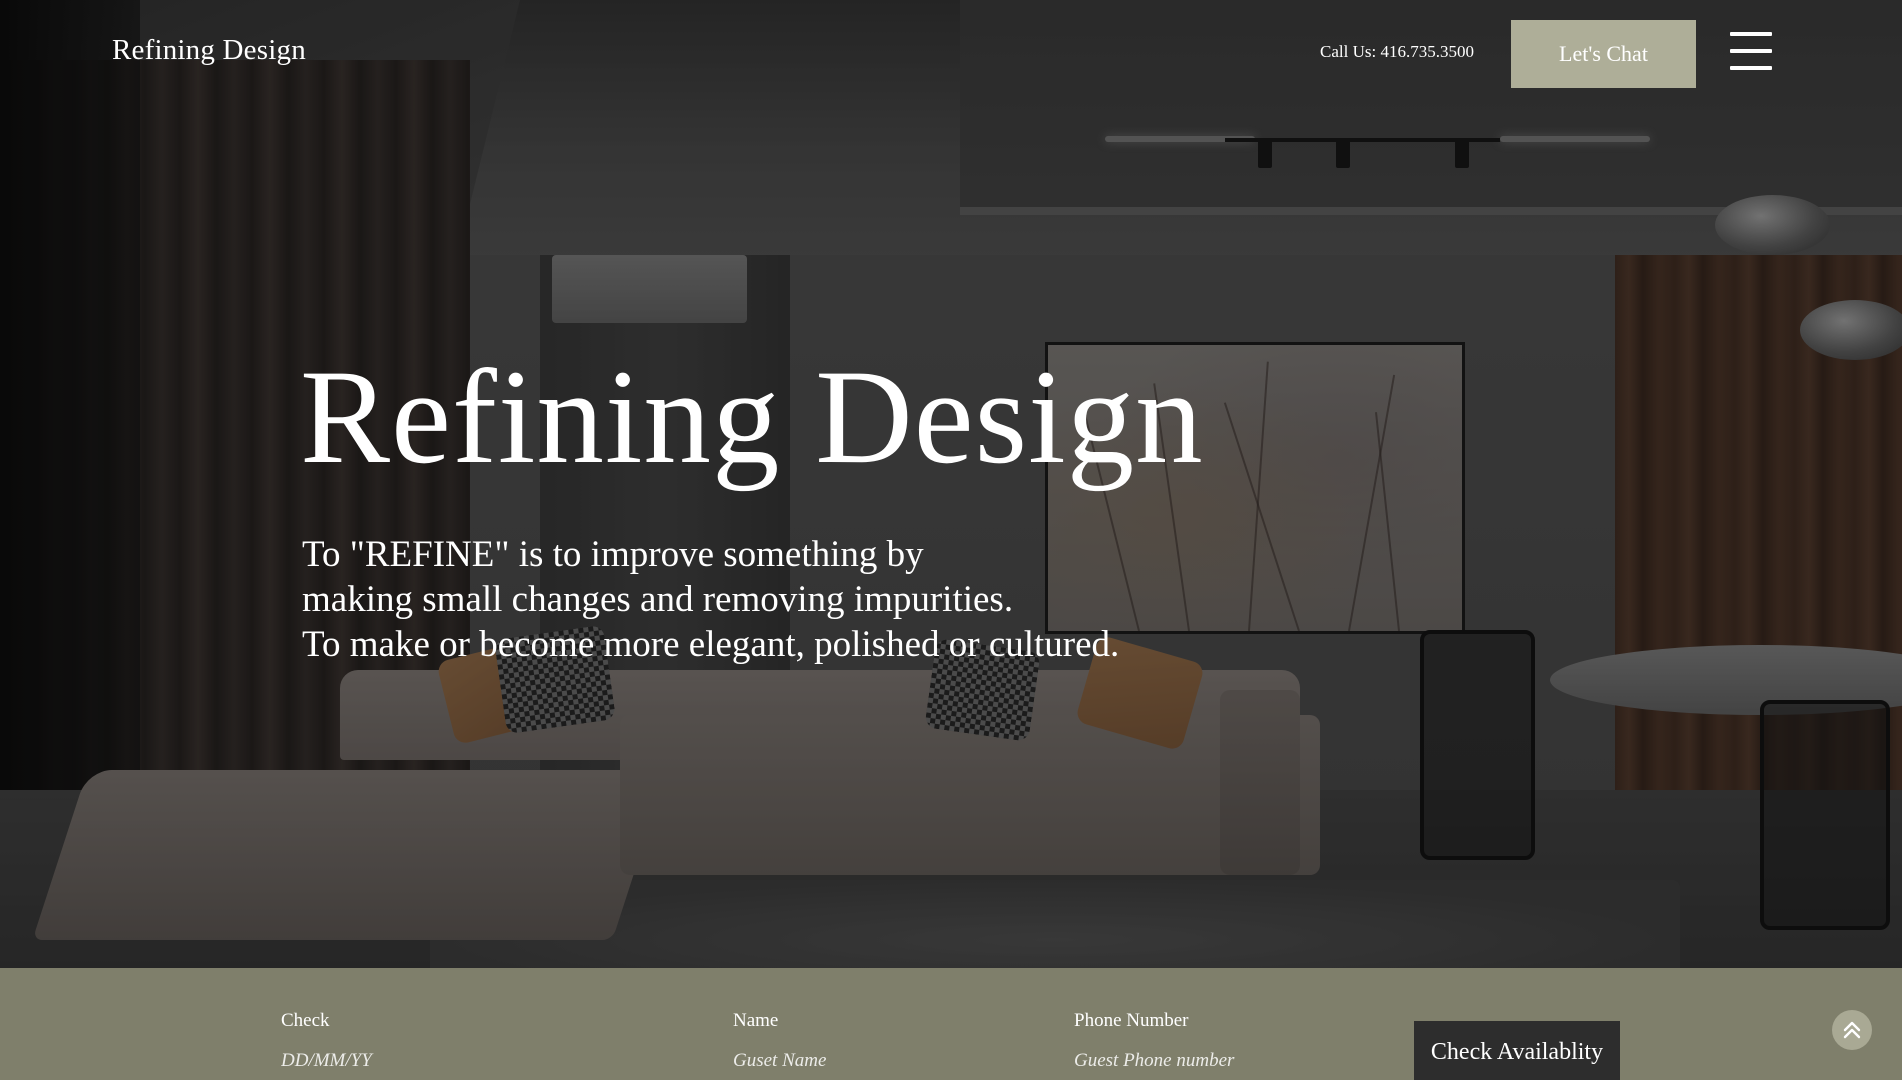 The width and height of the screenshot is (1902, 1080). I want to click on check-field: Check, so click(421, 1041).